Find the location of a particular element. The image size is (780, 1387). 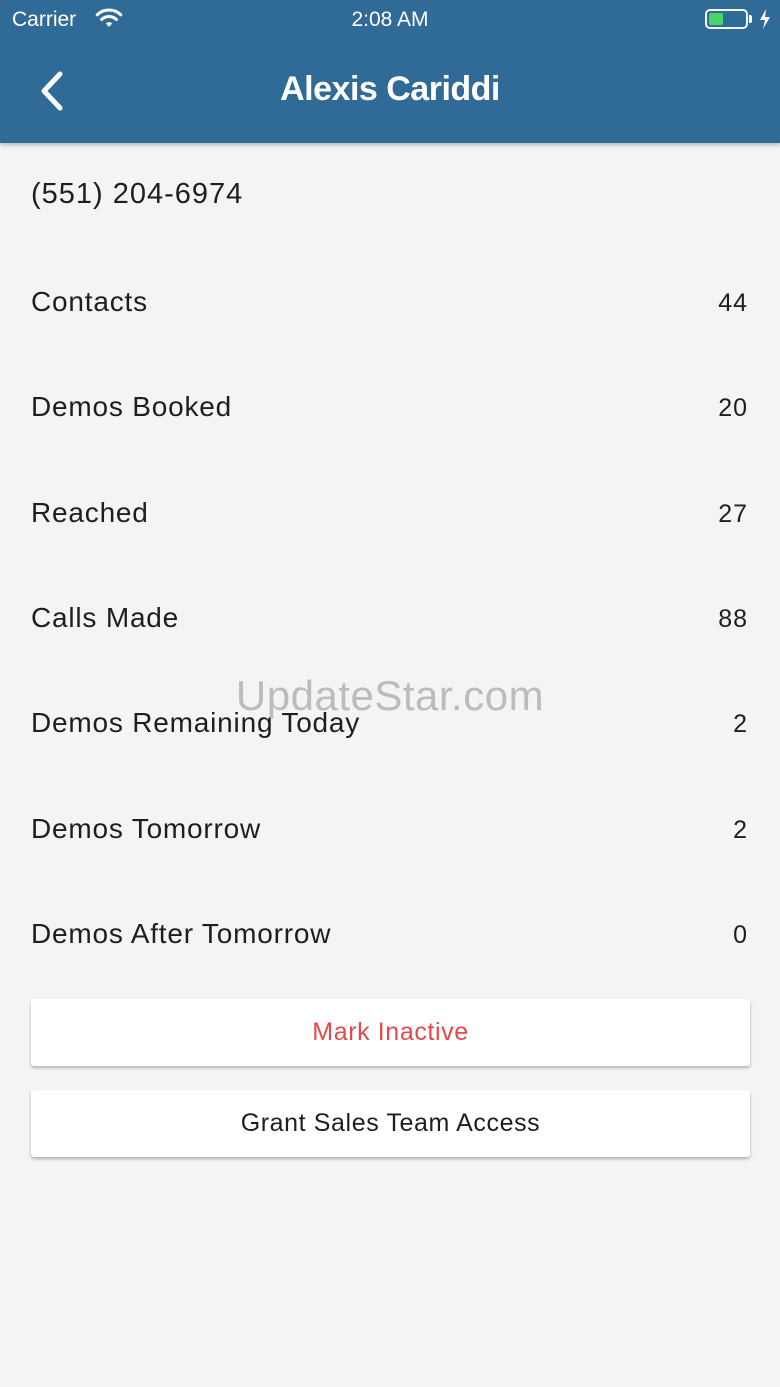

page-title: Alexis Cariddi is located at coordinates (390, 89).